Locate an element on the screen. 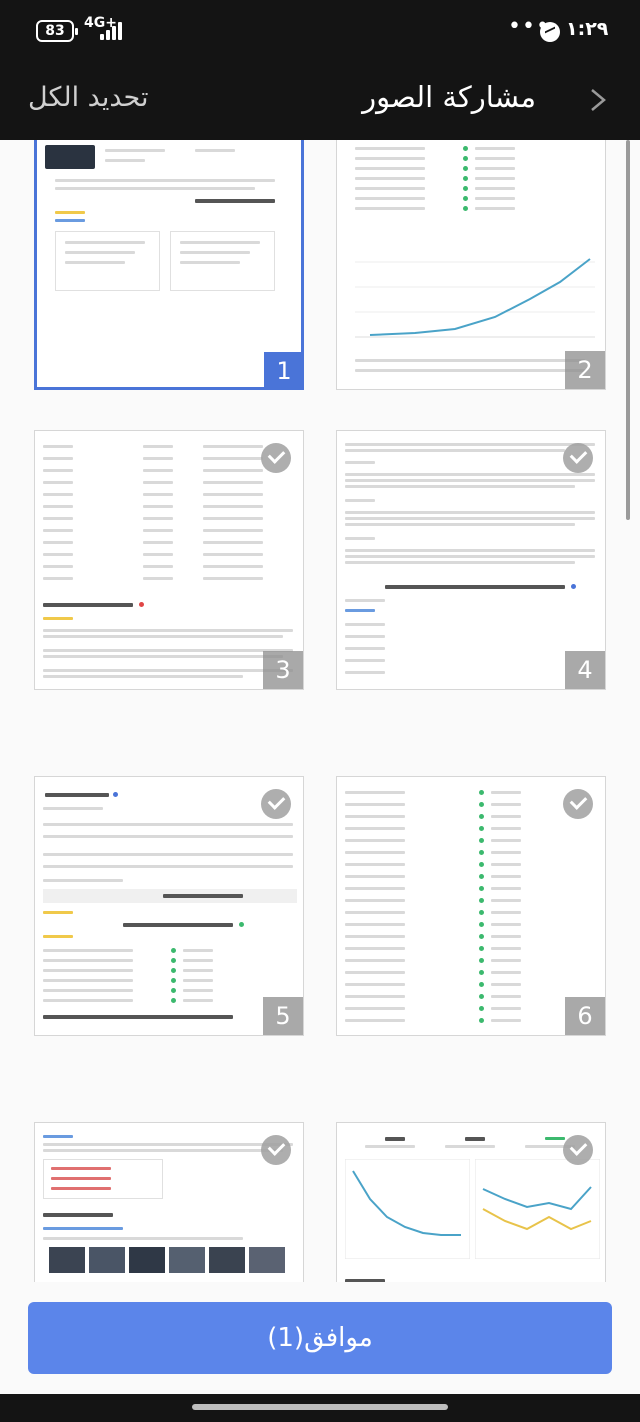 This screenshot has height=1422, width=640. photo-thumbnail-3: 3 is located at coordinates (169, 560).